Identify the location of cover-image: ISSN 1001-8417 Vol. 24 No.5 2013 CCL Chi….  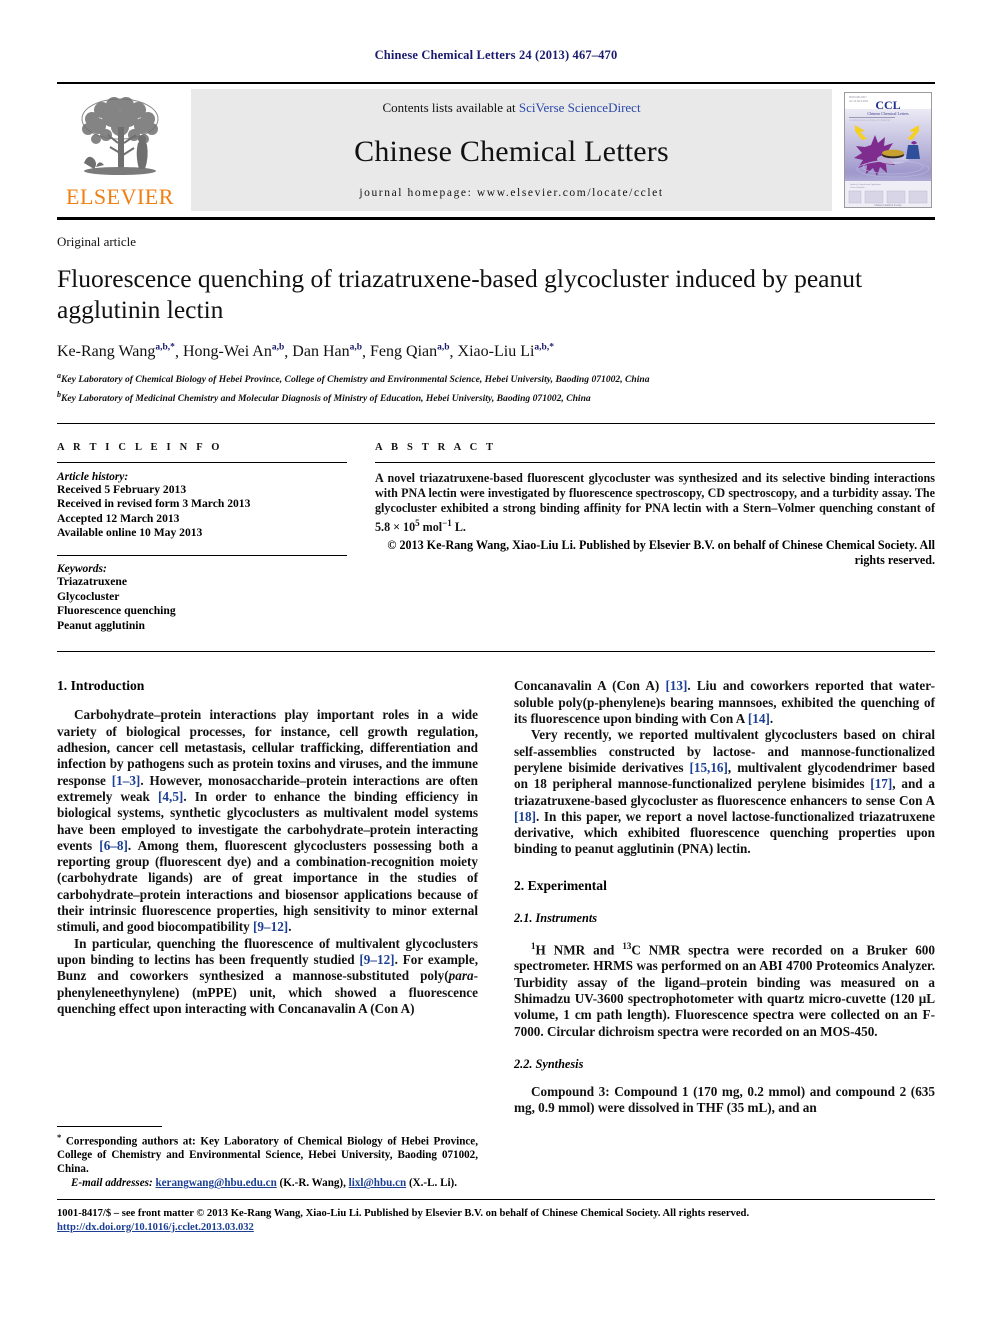
(887, 150).